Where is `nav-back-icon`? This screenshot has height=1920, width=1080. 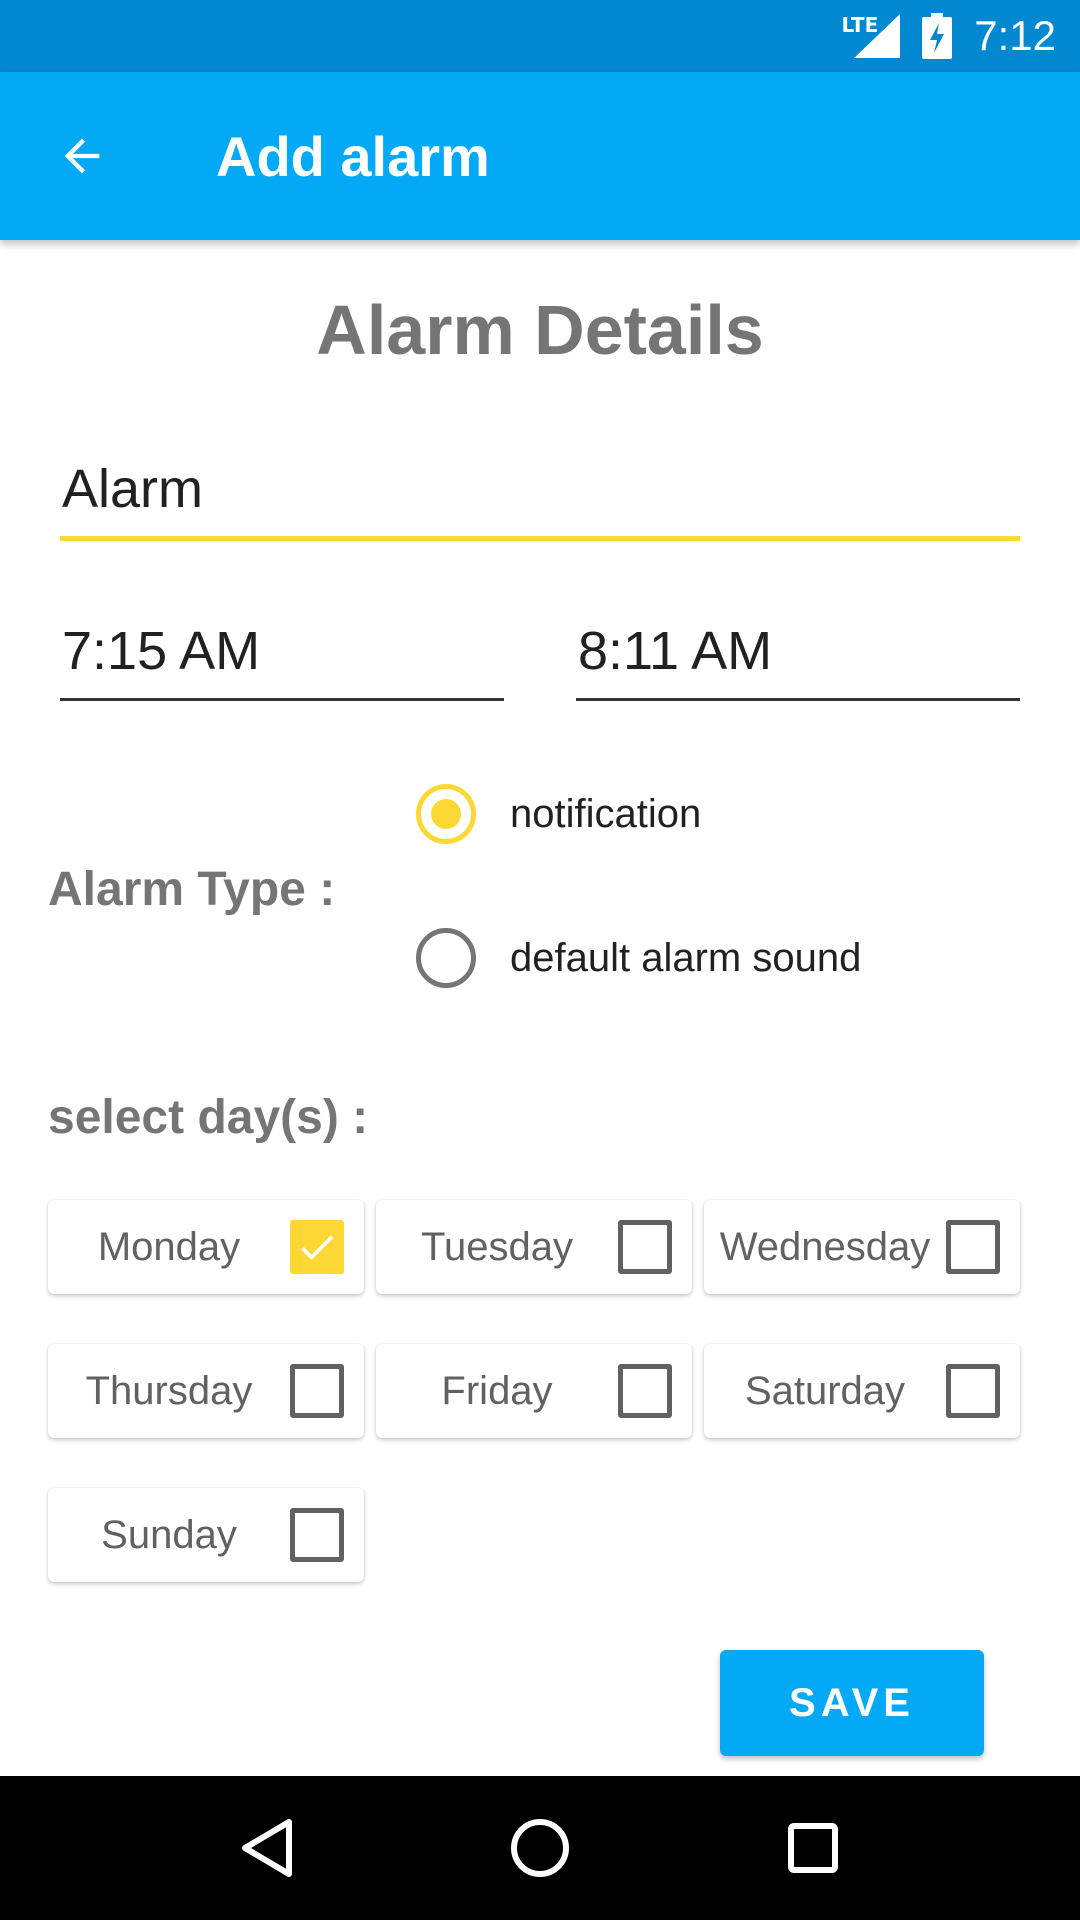
nav-back-icon is located at coordinates (266, 1848).